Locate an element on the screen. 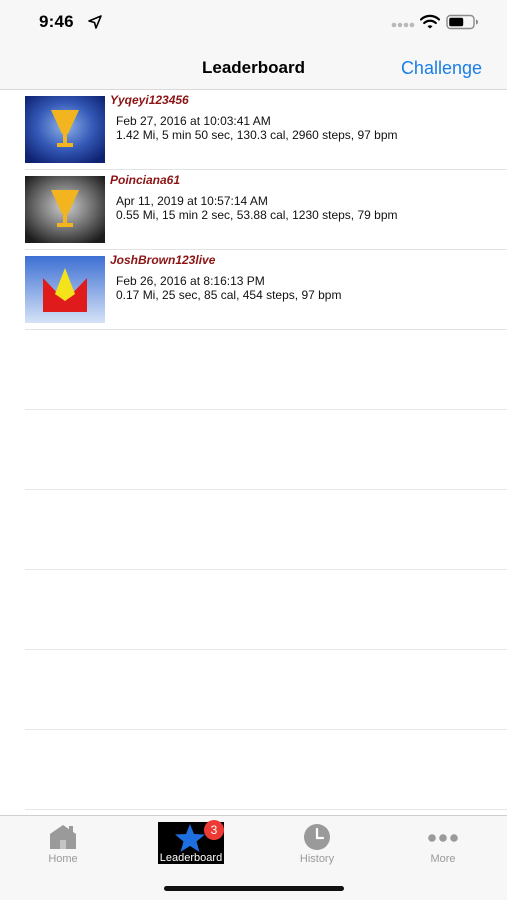 This screenshot has height=900, width=507. user-name: JoshBrown123live is located at coordinates (163, 260).